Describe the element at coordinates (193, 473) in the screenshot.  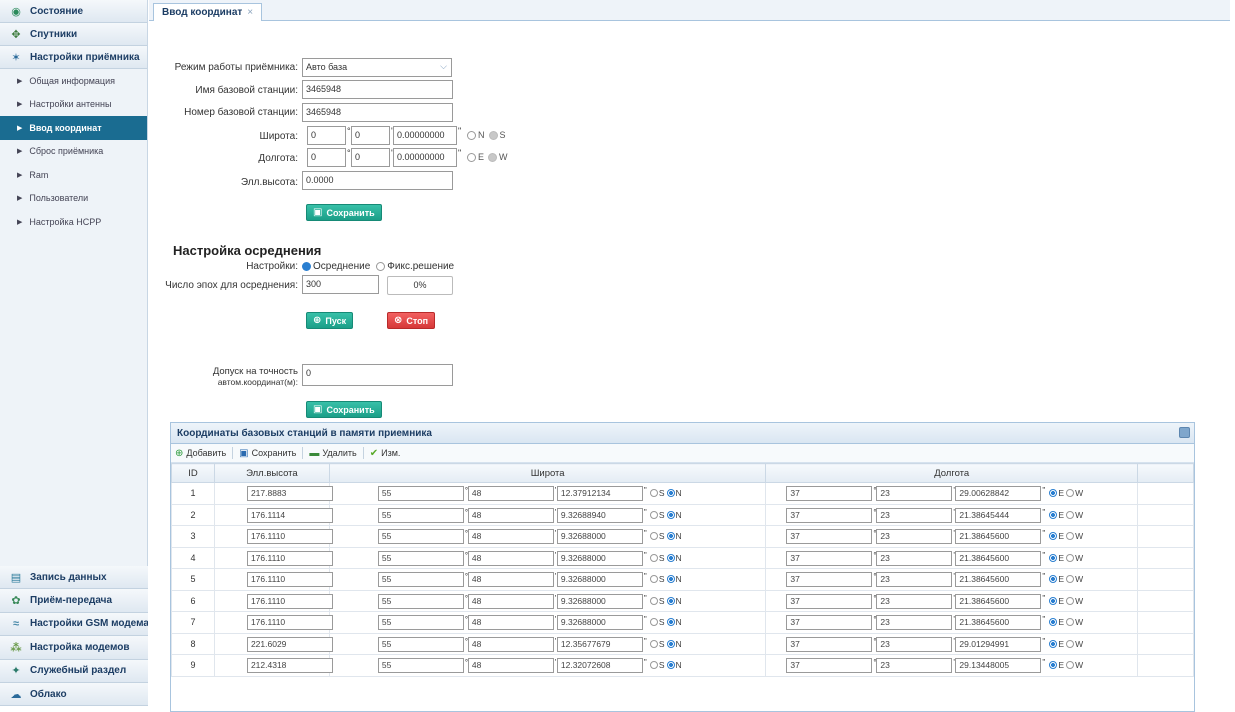
I see `column-header-id: ID` at that location.